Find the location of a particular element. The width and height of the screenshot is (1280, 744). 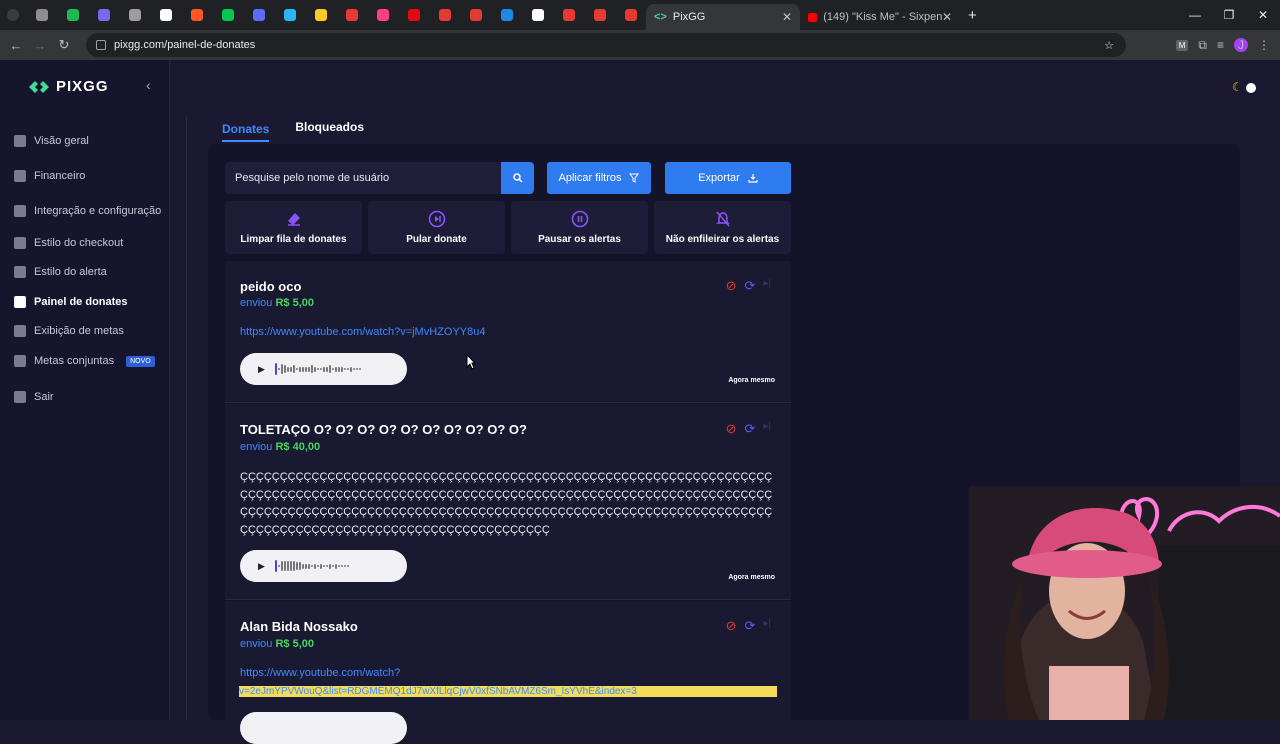

tab-youtube: (149) "Kiss Me" - Sixpence Non ✕ is located at coordinates (880, 17).